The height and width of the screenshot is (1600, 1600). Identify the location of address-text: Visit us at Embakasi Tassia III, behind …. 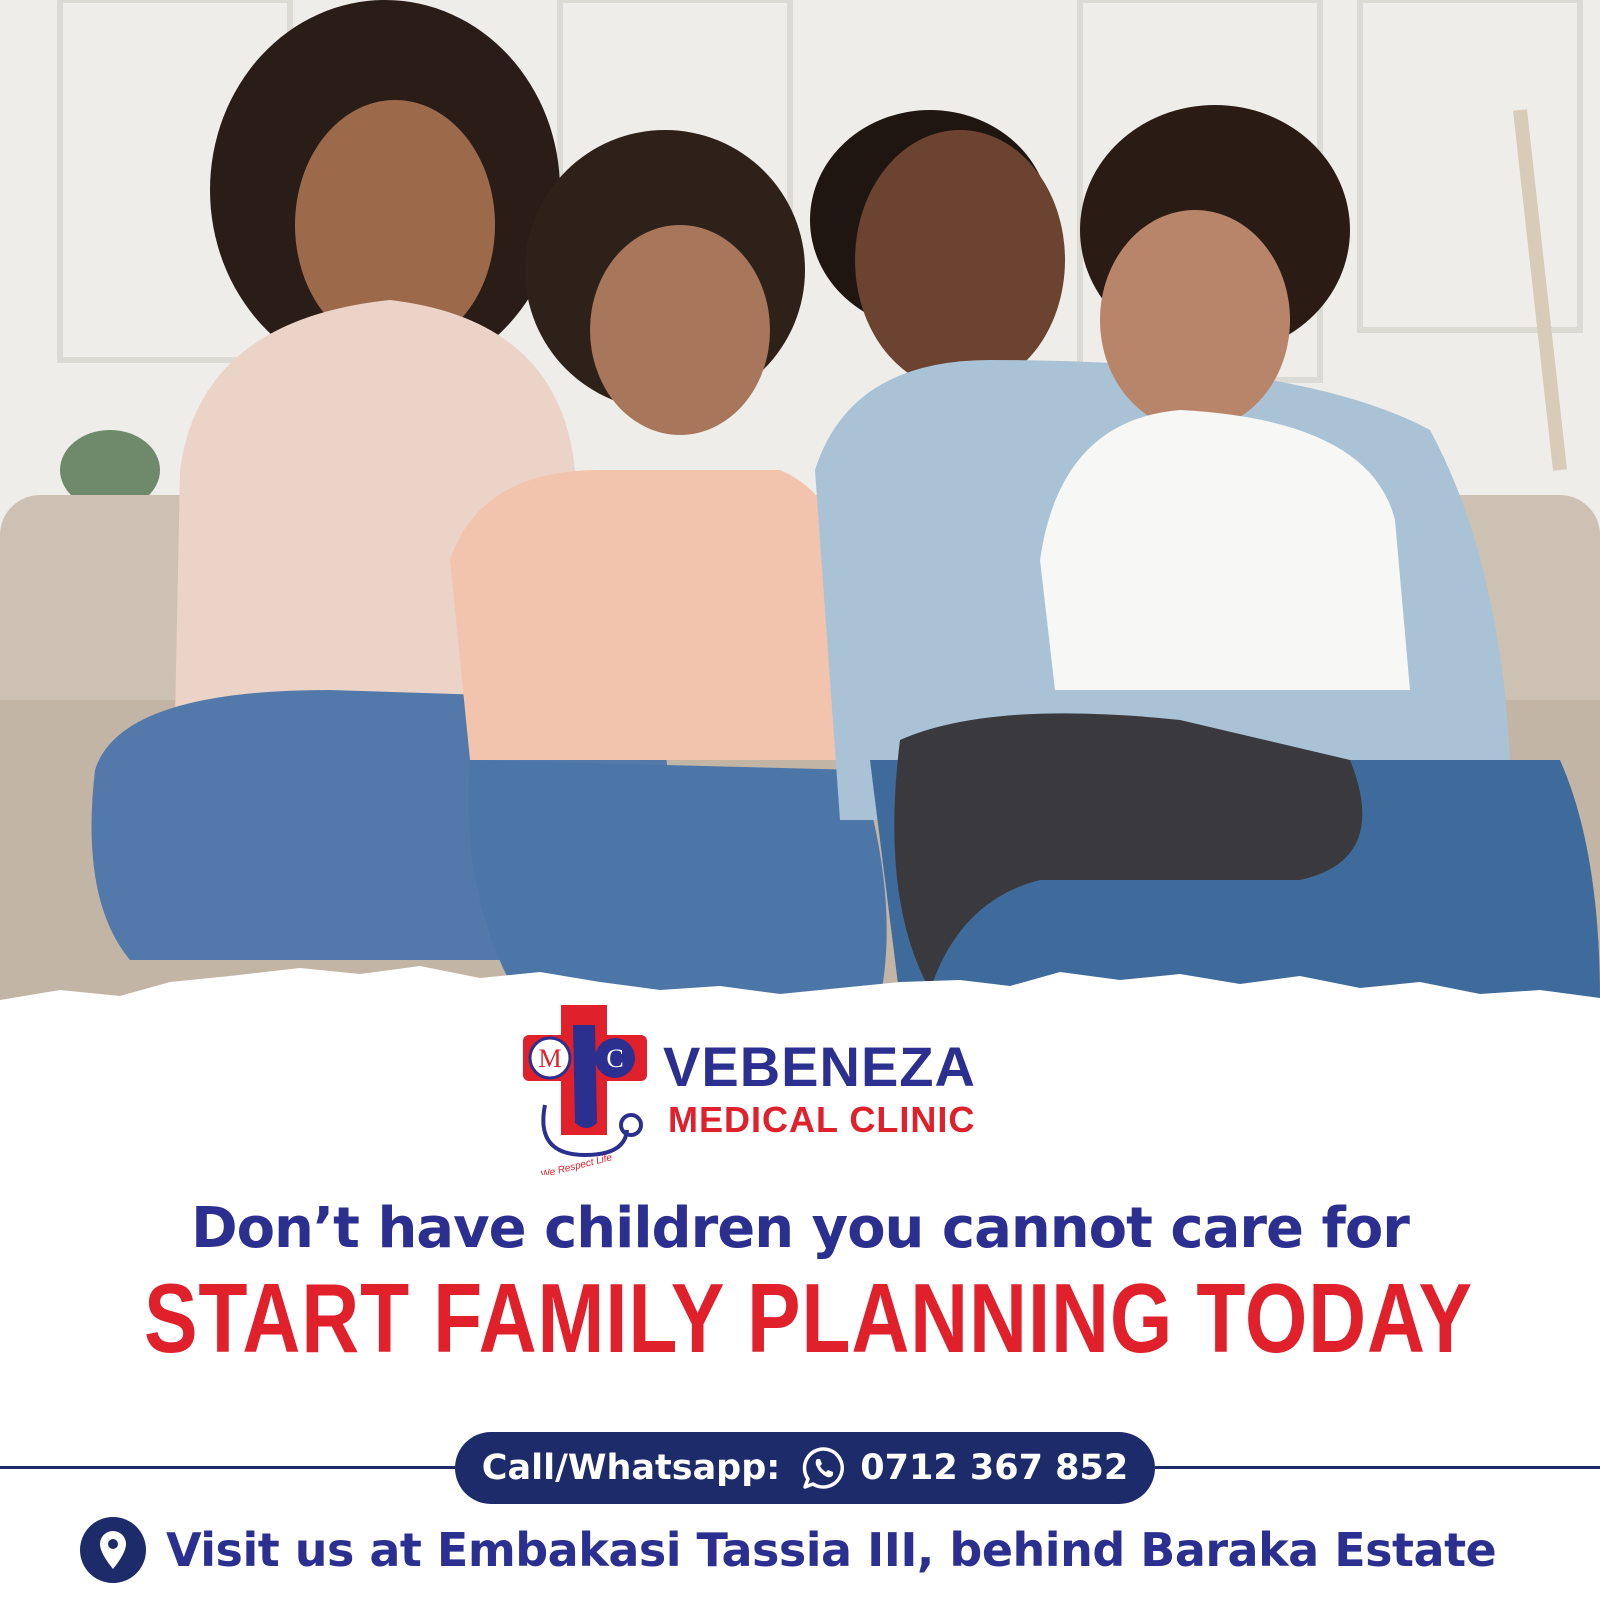
(831, 1550).